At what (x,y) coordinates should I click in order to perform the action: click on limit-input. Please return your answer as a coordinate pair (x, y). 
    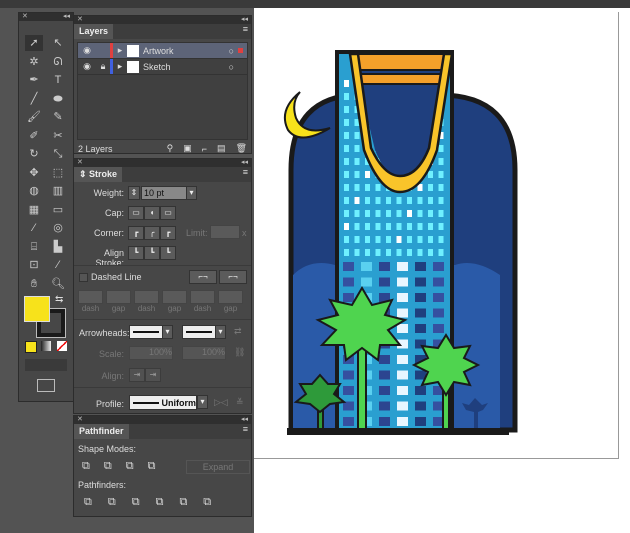
    Looking at the image, I should click on (225, 232).